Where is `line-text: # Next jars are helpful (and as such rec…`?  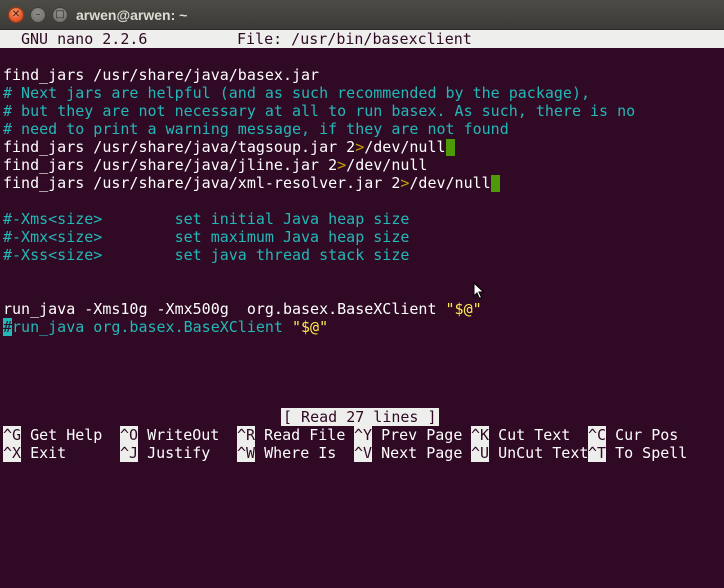 line-text: # Next jars are helpful (and as such rec… is located at coordinates (296, 93).